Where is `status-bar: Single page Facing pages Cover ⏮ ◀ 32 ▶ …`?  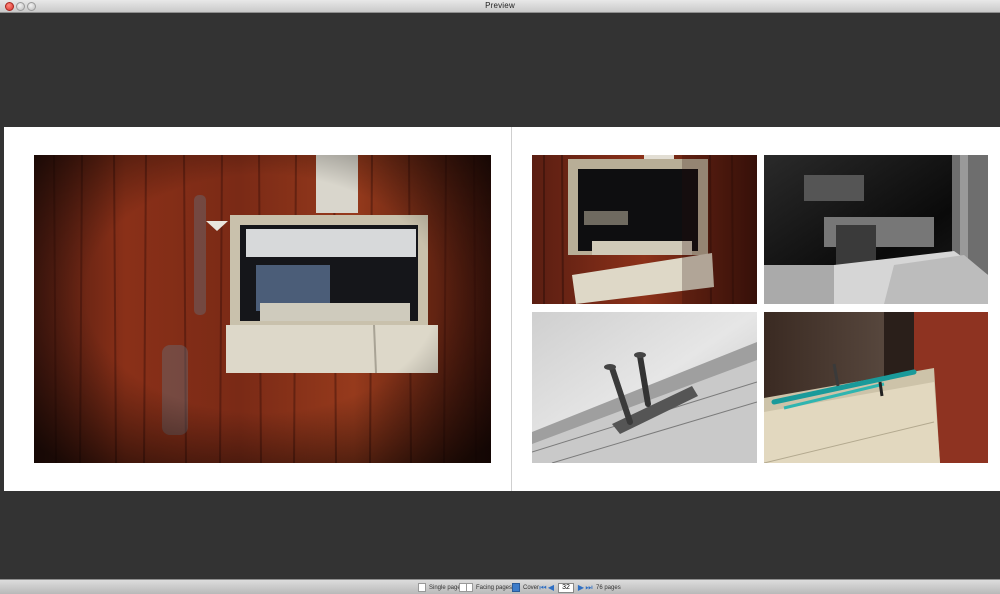 status-bar: Single page Facing pages Cover ⏮ ◀ 32 ▶ … is located at coordinates (500, 586).